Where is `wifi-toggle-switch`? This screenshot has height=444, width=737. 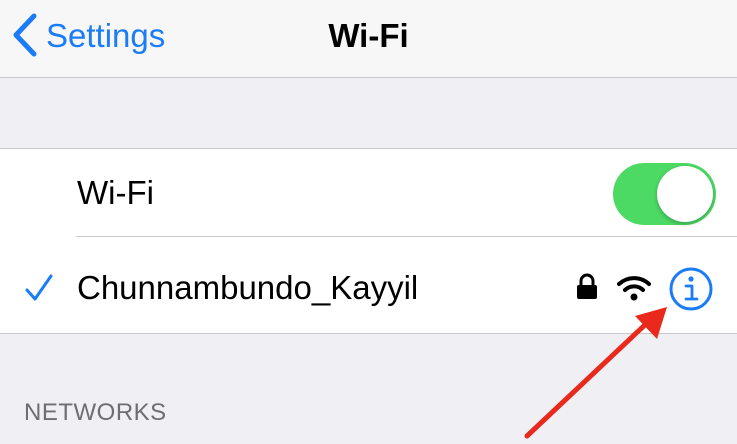 wifi-toggle-switch is located at coordinates (664, 194).